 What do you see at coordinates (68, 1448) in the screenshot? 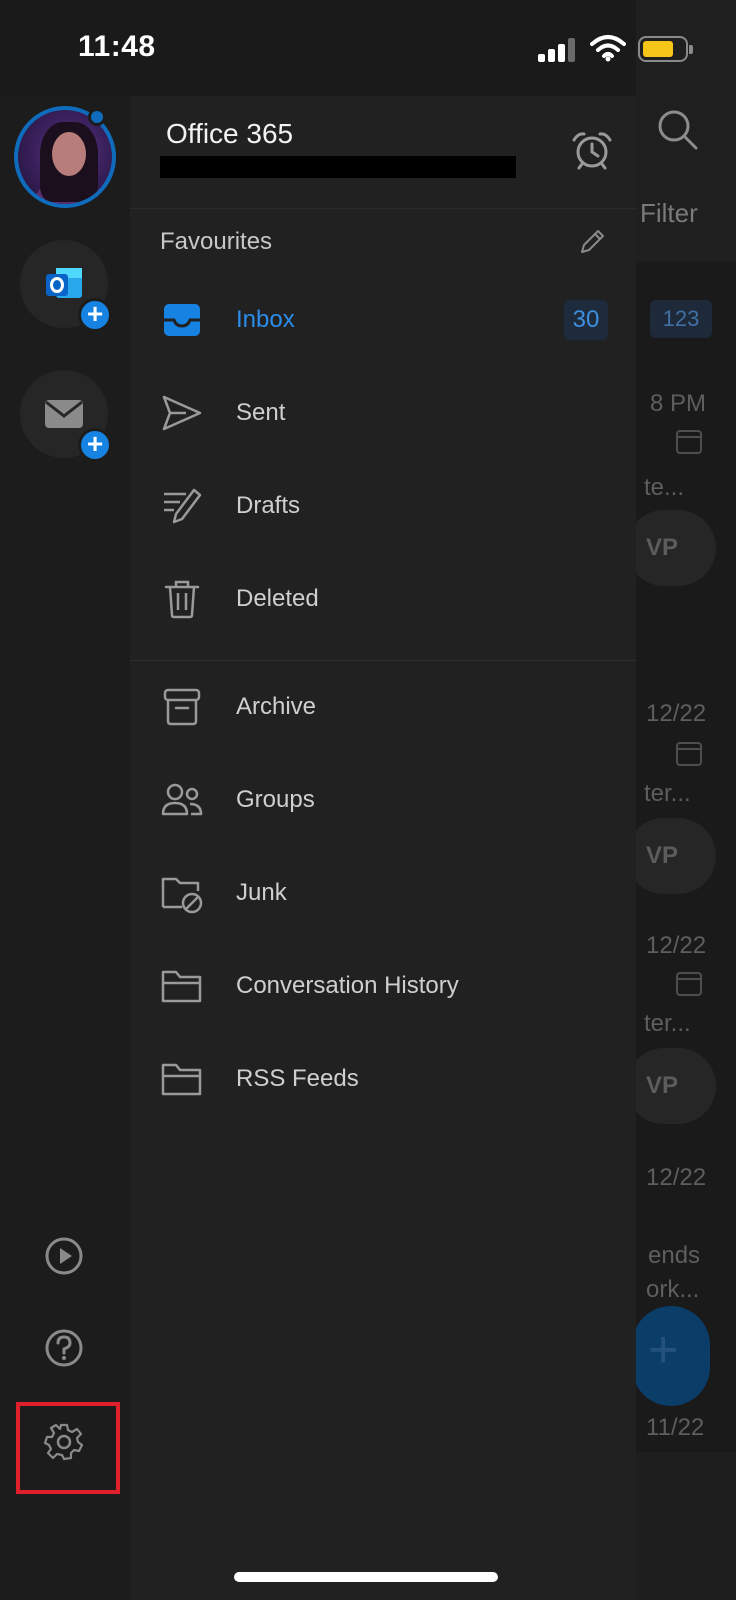
I see `settings-highlight-box` at bounding box center [68, 1448].